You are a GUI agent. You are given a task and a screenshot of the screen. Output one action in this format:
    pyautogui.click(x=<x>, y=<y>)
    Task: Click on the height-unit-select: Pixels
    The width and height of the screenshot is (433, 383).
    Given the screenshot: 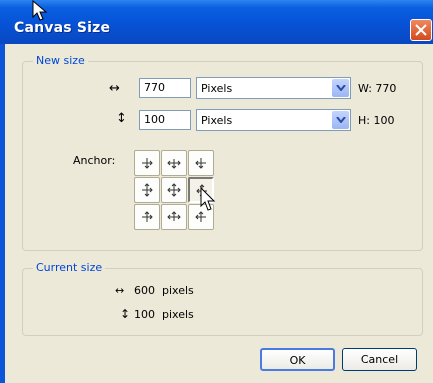 What is the action you would take?
    pyautogui.click(x=273, y=120)
    